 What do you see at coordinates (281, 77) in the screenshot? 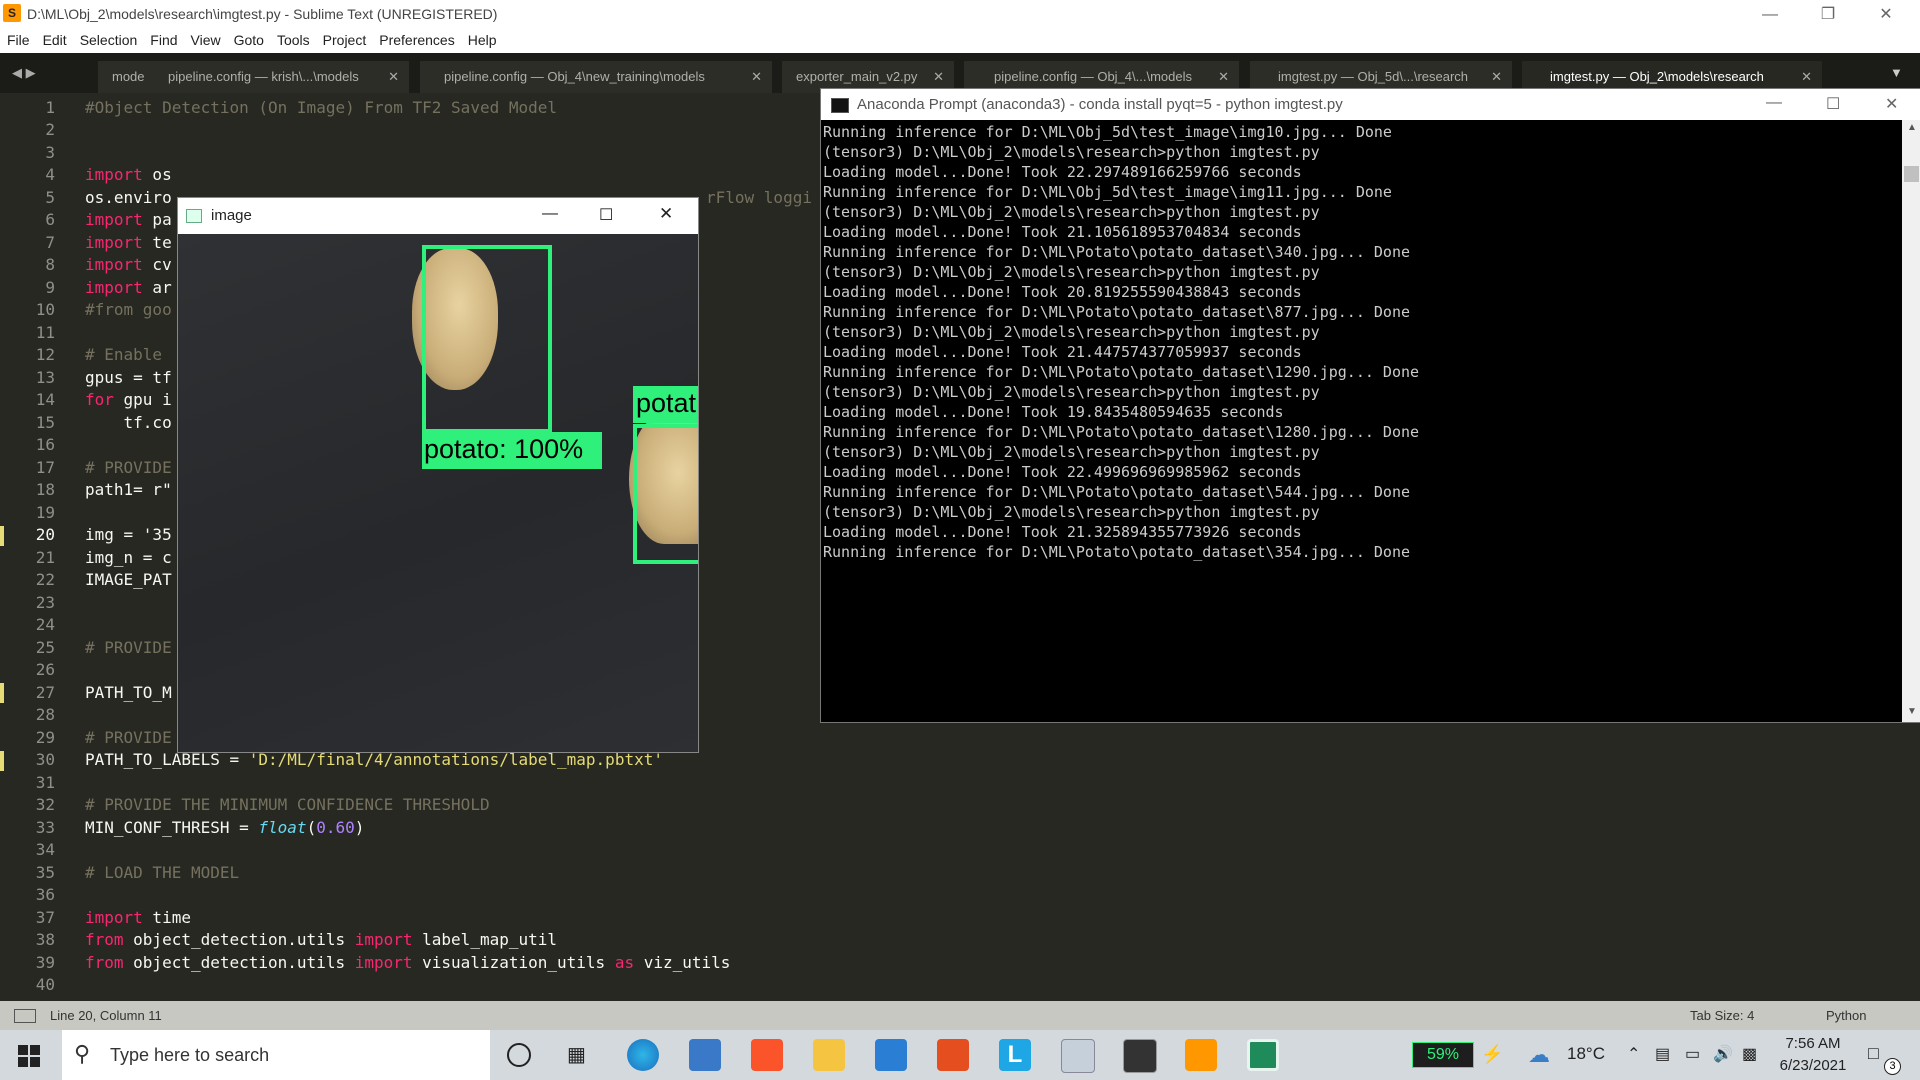
I see `tab-pipeline-krish: pipeline.config — krish\...\models ✕` at bounding box center [281, 77].